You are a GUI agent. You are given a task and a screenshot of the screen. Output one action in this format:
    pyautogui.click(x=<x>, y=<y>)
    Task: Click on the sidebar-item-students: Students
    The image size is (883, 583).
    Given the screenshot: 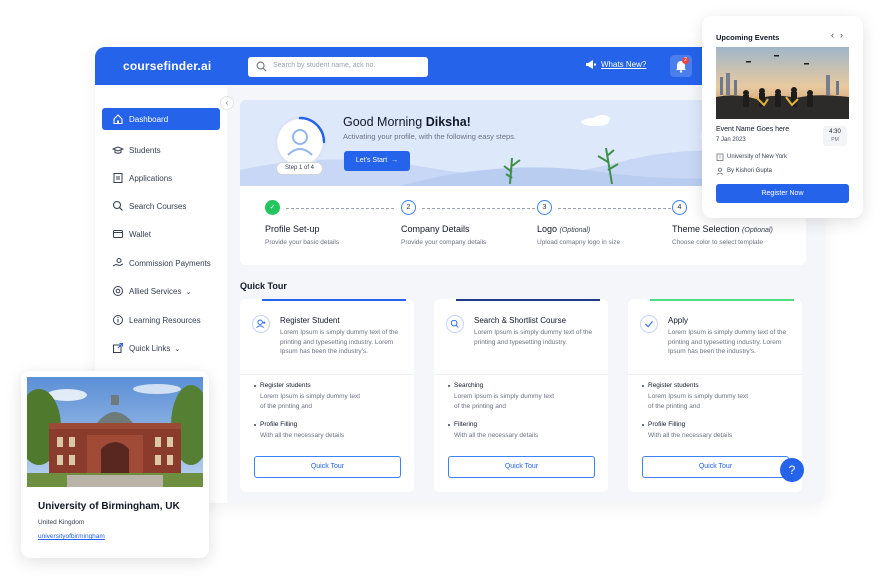 What is the action you would take?
    pyautogui.click(x=161, y=150)
    